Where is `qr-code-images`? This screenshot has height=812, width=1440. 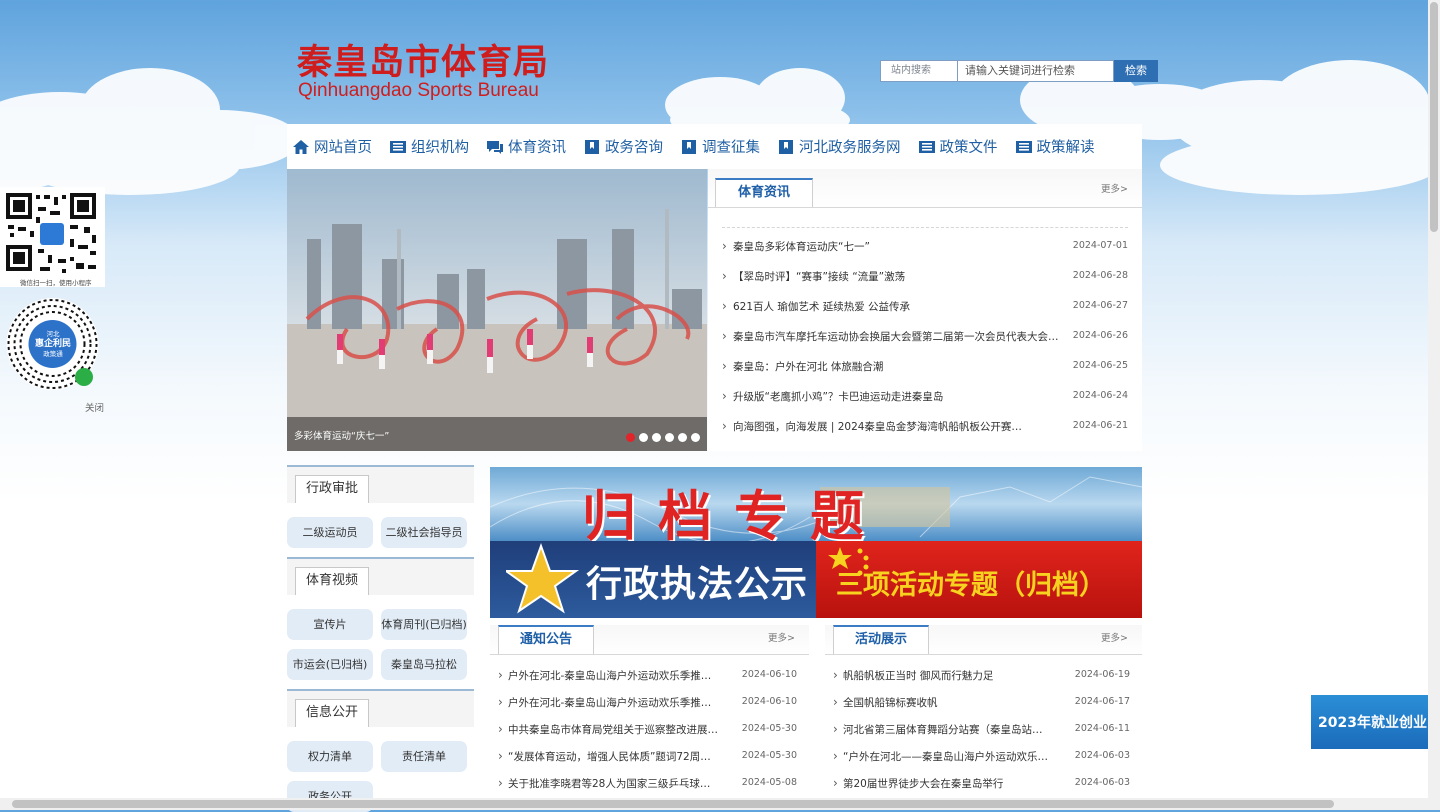 qr-code-images is located at coordinates (52, 299).